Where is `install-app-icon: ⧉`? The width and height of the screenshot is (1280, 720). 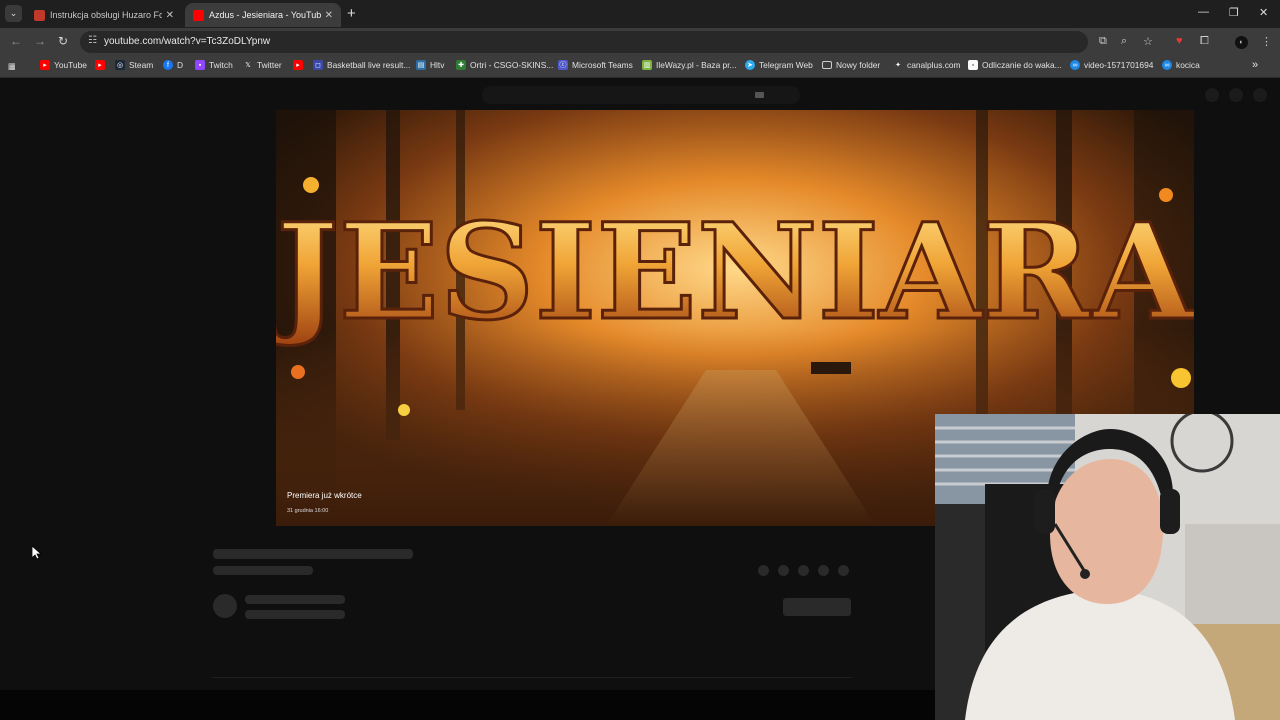
install-app-icon: ⧉ is located at coordinates (1103, 41).